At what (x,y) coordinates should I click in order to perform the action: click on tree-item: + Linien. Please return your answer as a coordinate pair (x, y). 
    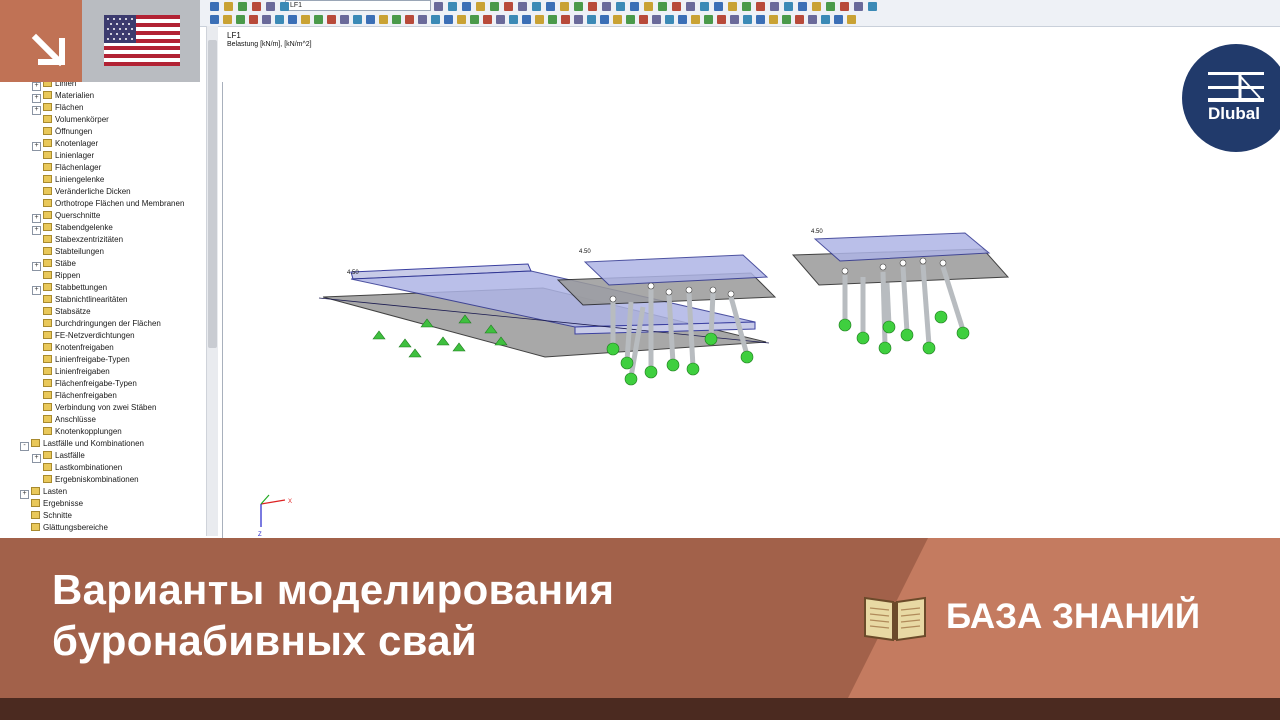
    Looking at the image, I should click on (54, 86).